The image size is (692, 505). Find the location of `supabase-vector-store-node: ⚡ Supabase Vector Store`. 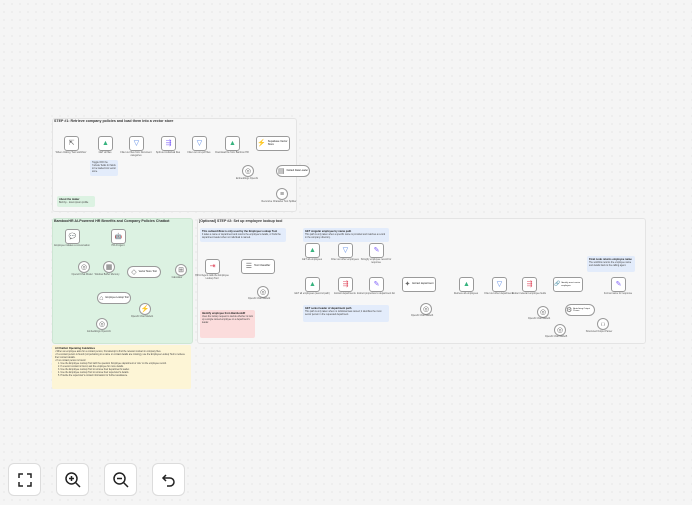

supabase-vector-store-node: ⚡ Supabase Vector Store is located at coordinates (273, 143).